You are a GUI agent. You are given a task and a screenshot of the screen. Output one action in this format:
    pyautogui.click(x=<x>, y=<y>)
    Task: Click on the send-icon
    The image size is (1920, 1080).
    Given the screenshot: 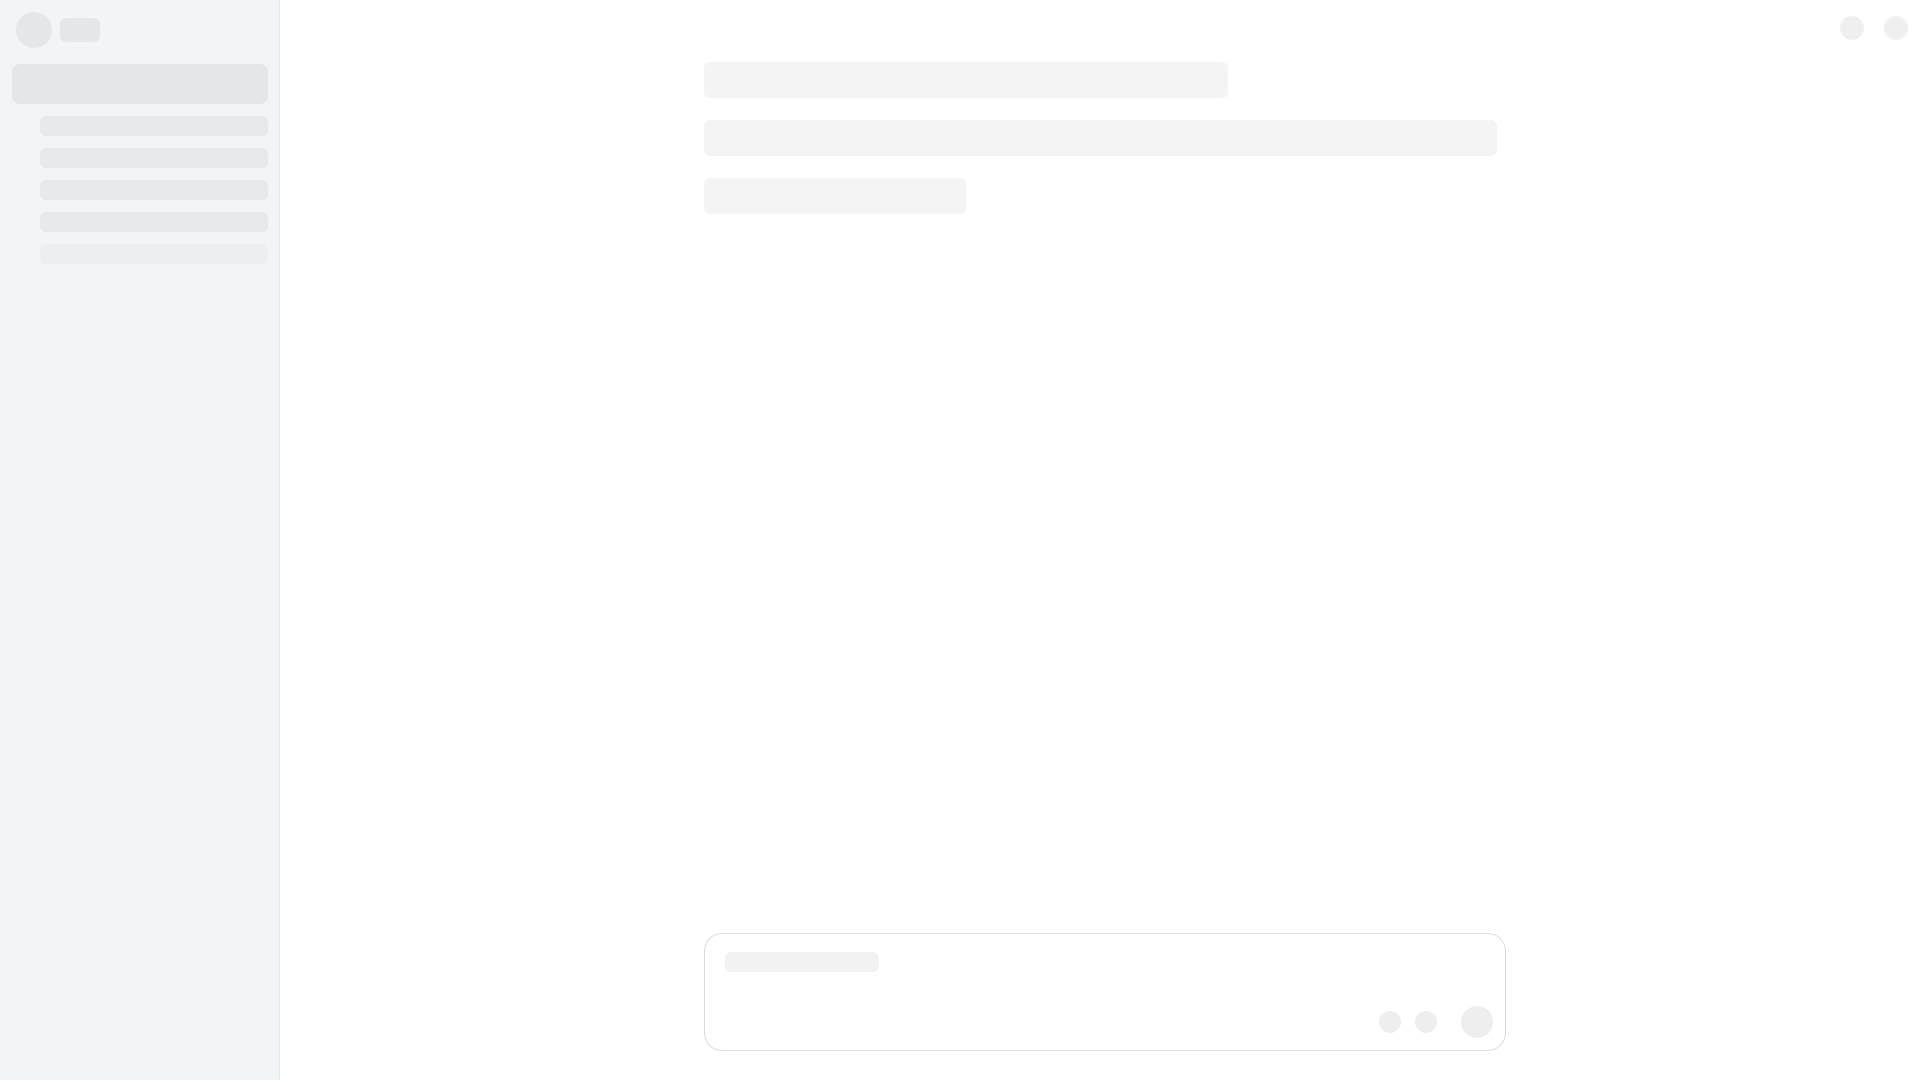 What is the action you would take?
    pyautogui.click(x=1477, y=1022)
    